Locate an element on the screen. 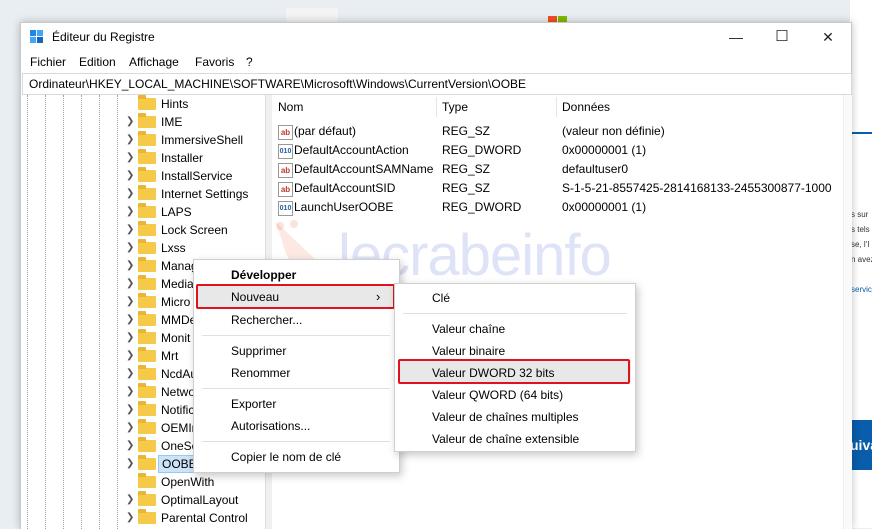 The width and height of the screenshot is (872, 529). tree-item-label: IME is located at coordinates (172, 122).